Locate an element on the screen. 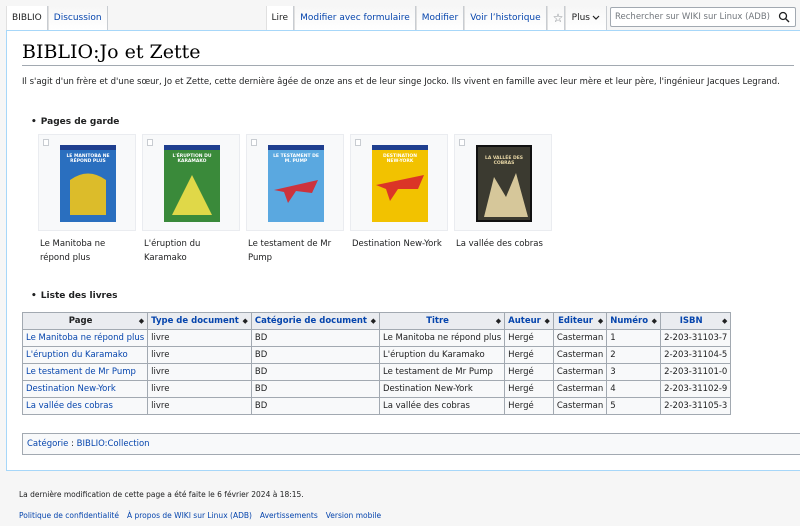  column-header-number: Numéro ◆ is located at coordinates (634, 321).